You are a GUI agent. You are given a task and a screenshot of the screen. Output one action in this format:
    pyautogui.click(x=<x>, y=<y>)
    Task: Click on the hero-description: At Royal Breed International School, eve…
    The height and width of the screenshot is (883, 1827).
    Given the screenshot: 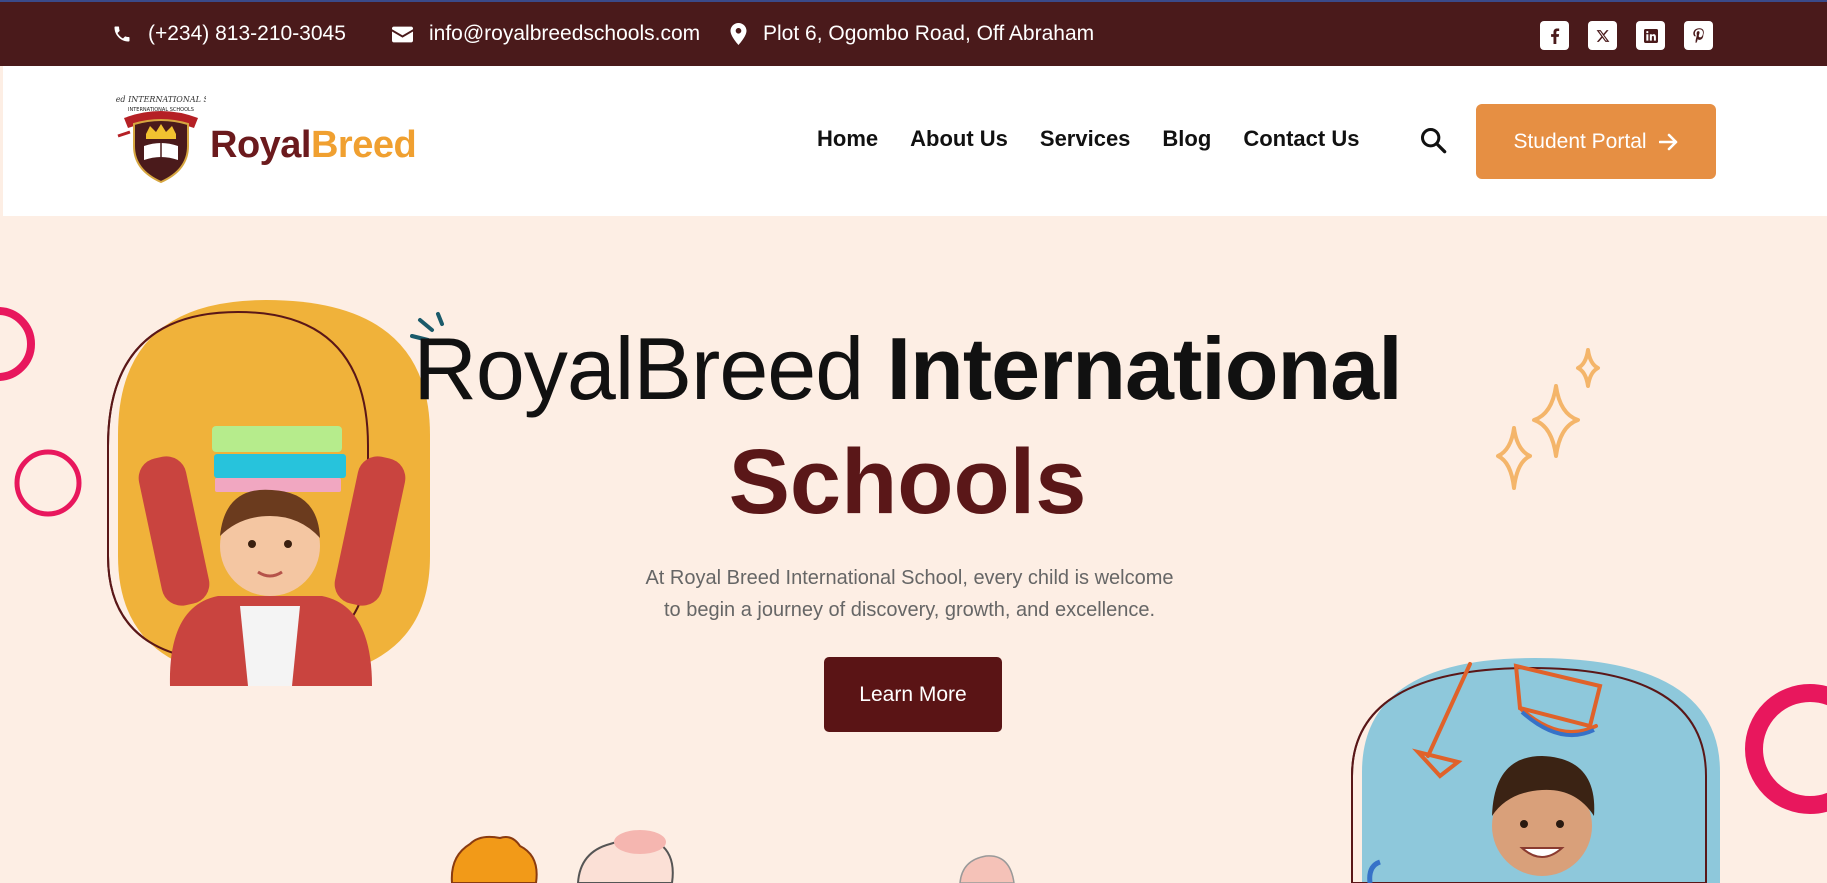 What is the action you would take?
    pyautogui.click(x=911, y=594)
    